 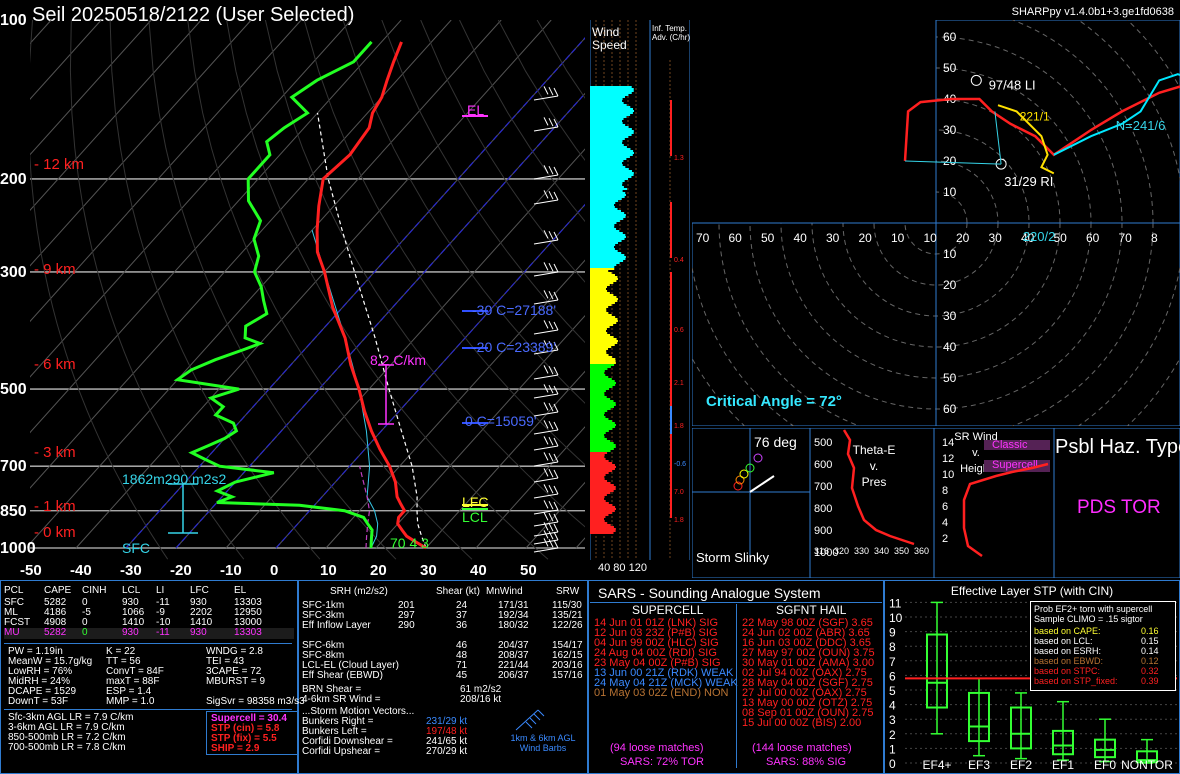 What do you see at coordinates (736, 238) in the screenshot?
I see `hodo-x-tick: 60` at bounding box center [736, 238].